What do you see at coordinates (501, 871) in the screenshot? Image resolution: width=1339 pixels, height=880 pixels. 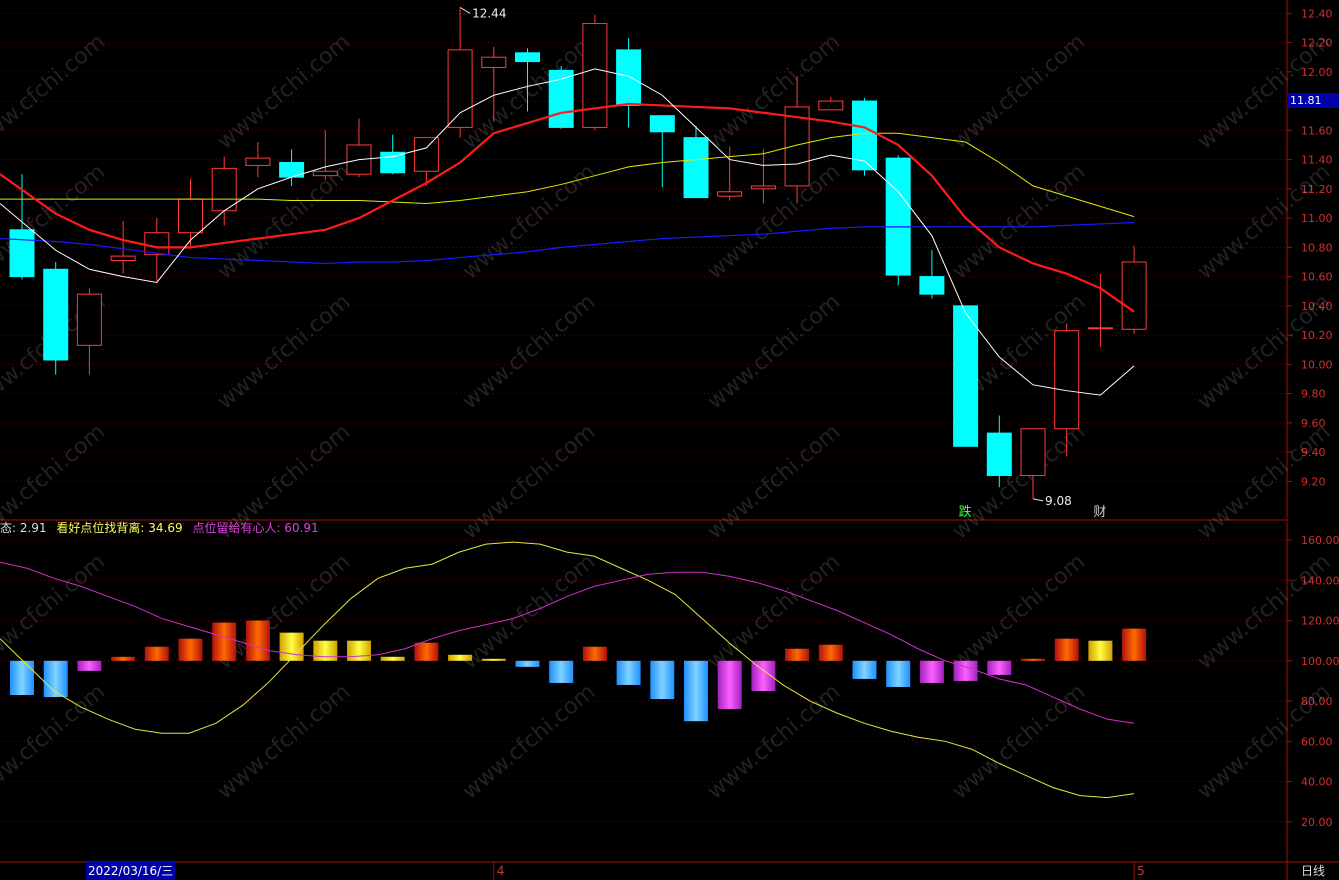 I see `month-label: 4` at bounding box center [501, 871].